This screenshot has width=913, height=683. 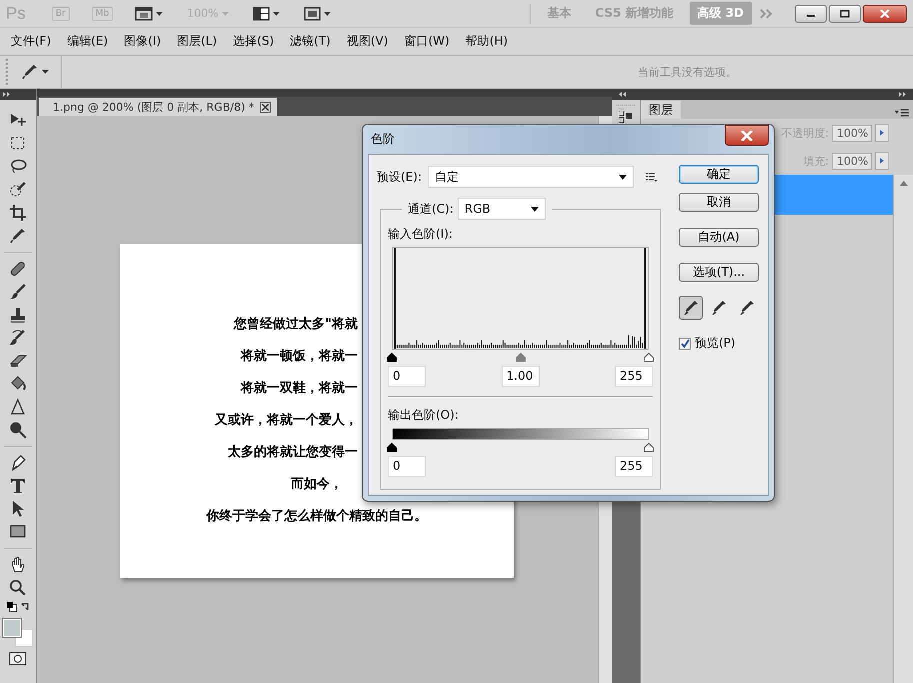 What do you see at coordinates (18, 659) in the screenshot?
I see `quick-mask-icon` at bounding box center [18, 659].